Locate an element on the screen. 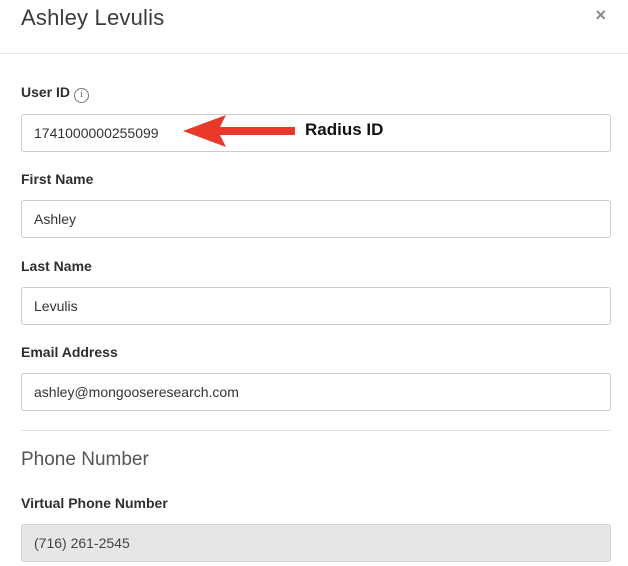  virtual-phone-input is located at coordinates (316, 543).